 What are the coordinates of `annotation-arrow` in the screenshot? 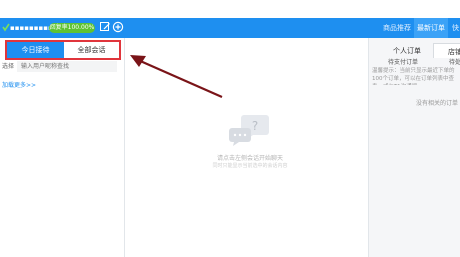 It's located at (176, 77).